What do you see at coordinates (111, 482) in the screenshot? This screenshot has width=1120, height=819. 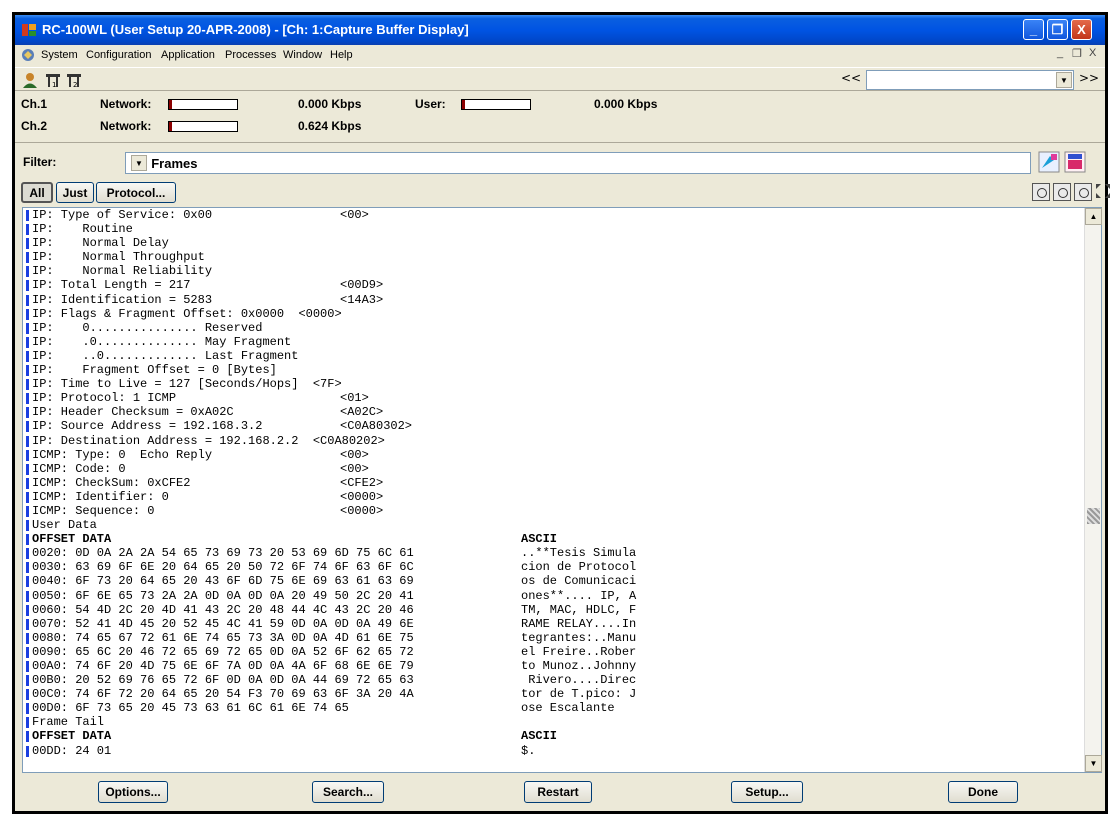 I see `decode-line-text: ICMP: CheckSum: 0xCFE2` at bounding box center [111, 482].